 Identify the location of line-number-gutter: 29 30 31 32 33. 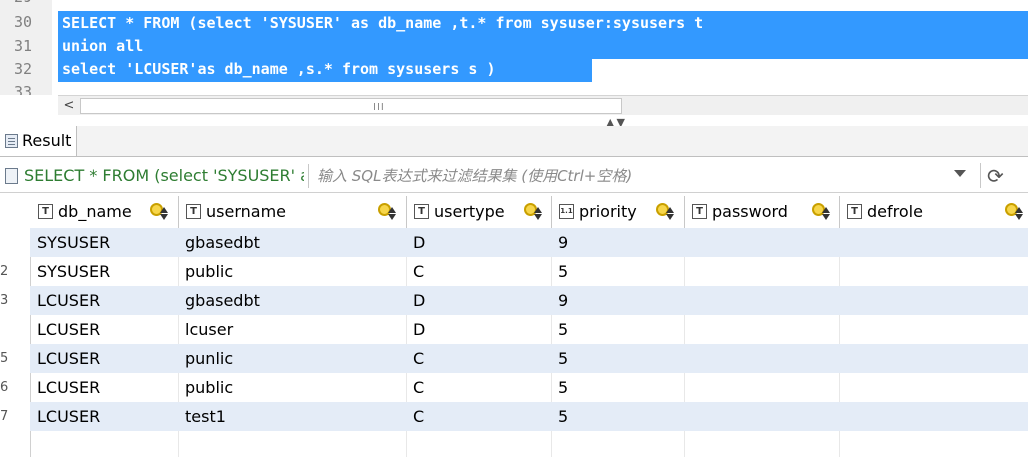
(26, 47).